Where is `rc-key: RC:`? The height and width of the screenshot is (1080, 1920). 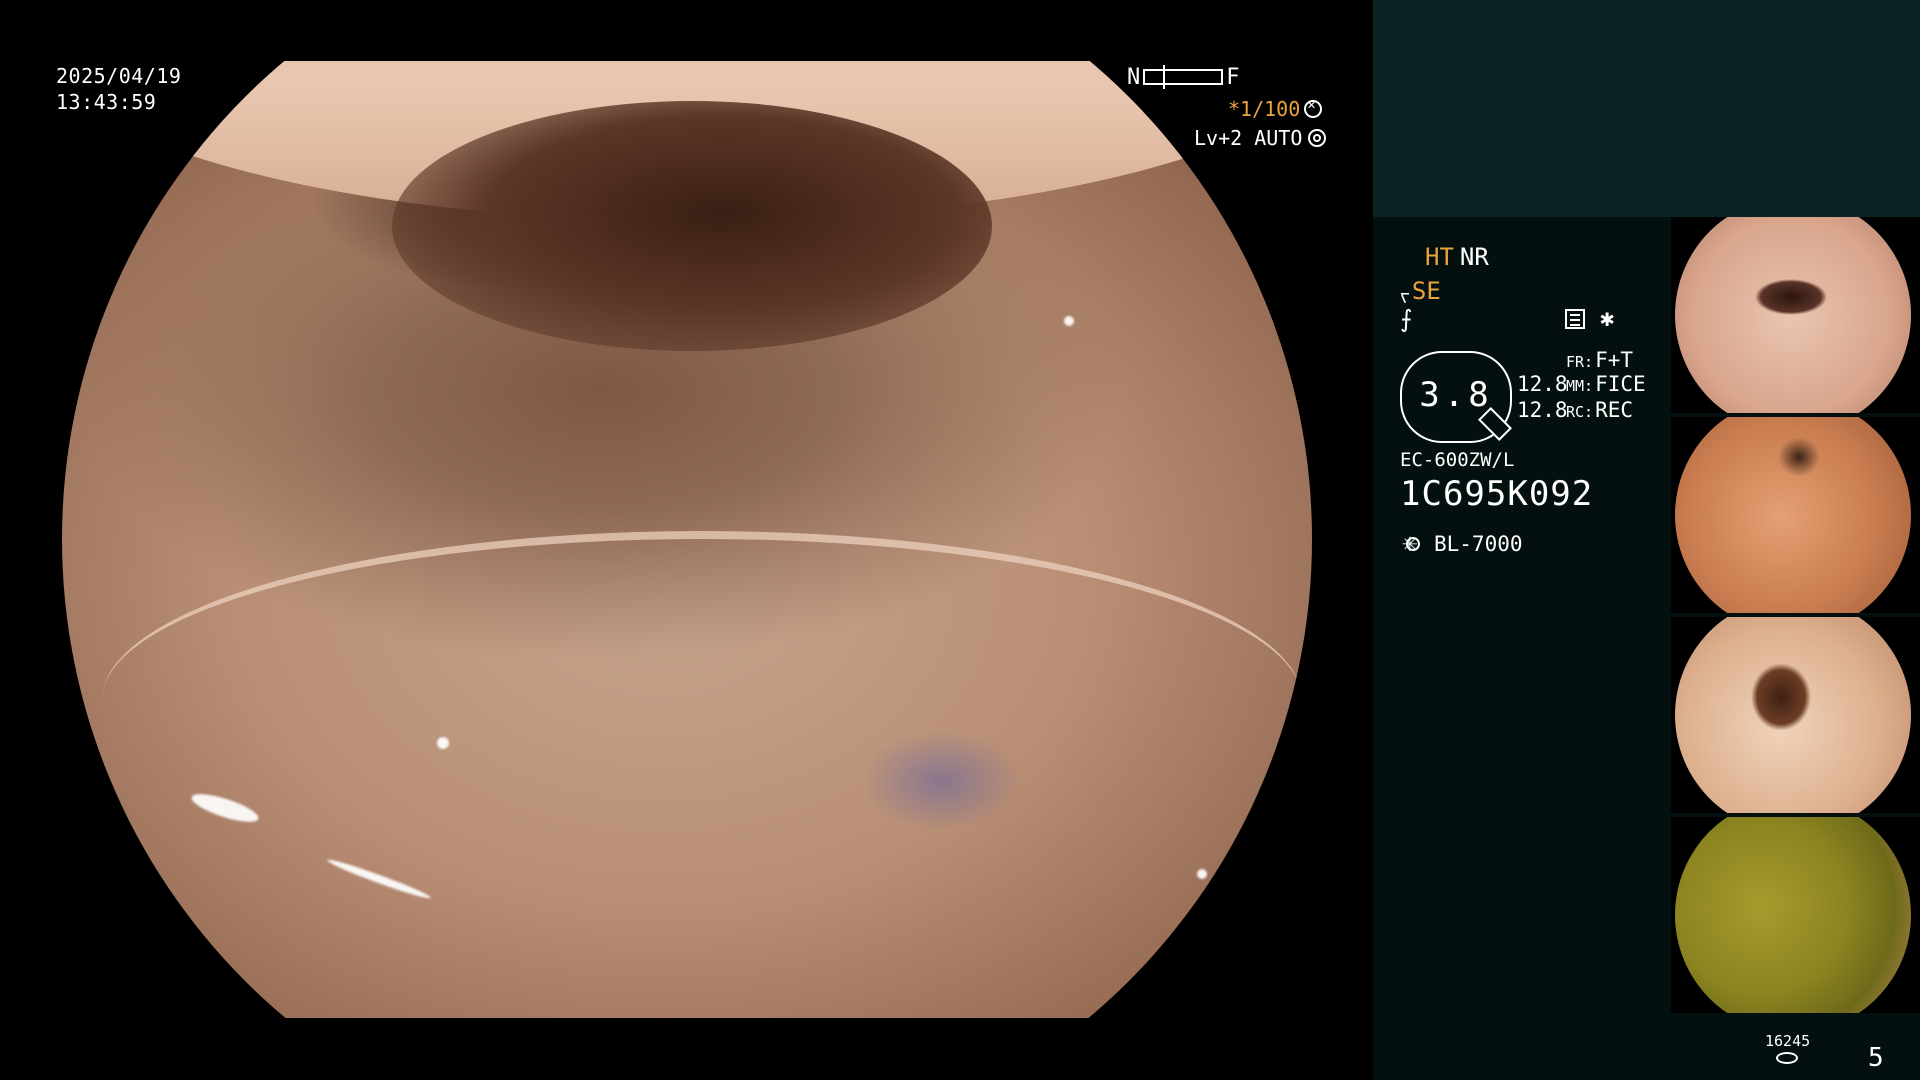 rc-key: RC: is located at coordinates (1580, 412).